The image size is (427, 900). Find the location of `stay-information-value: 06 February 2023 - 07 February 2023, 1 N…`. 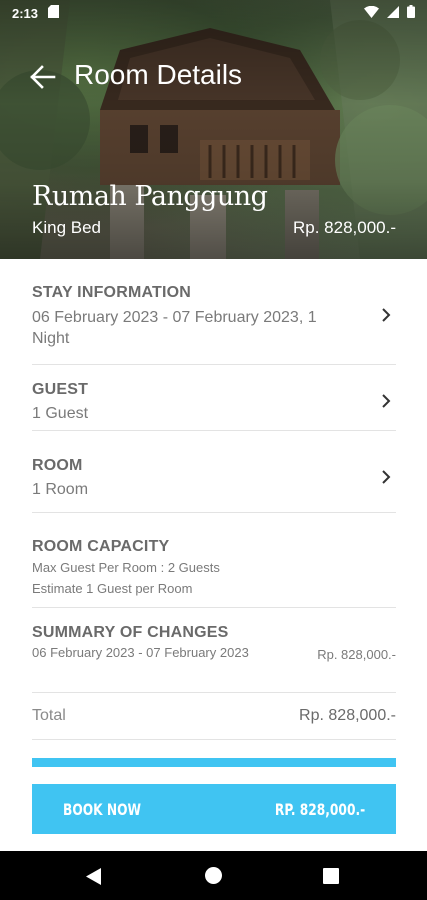

stay-information-value: 06 February 2023 - 07 February 2023, 1 N… is located at coordinates (174, 328).